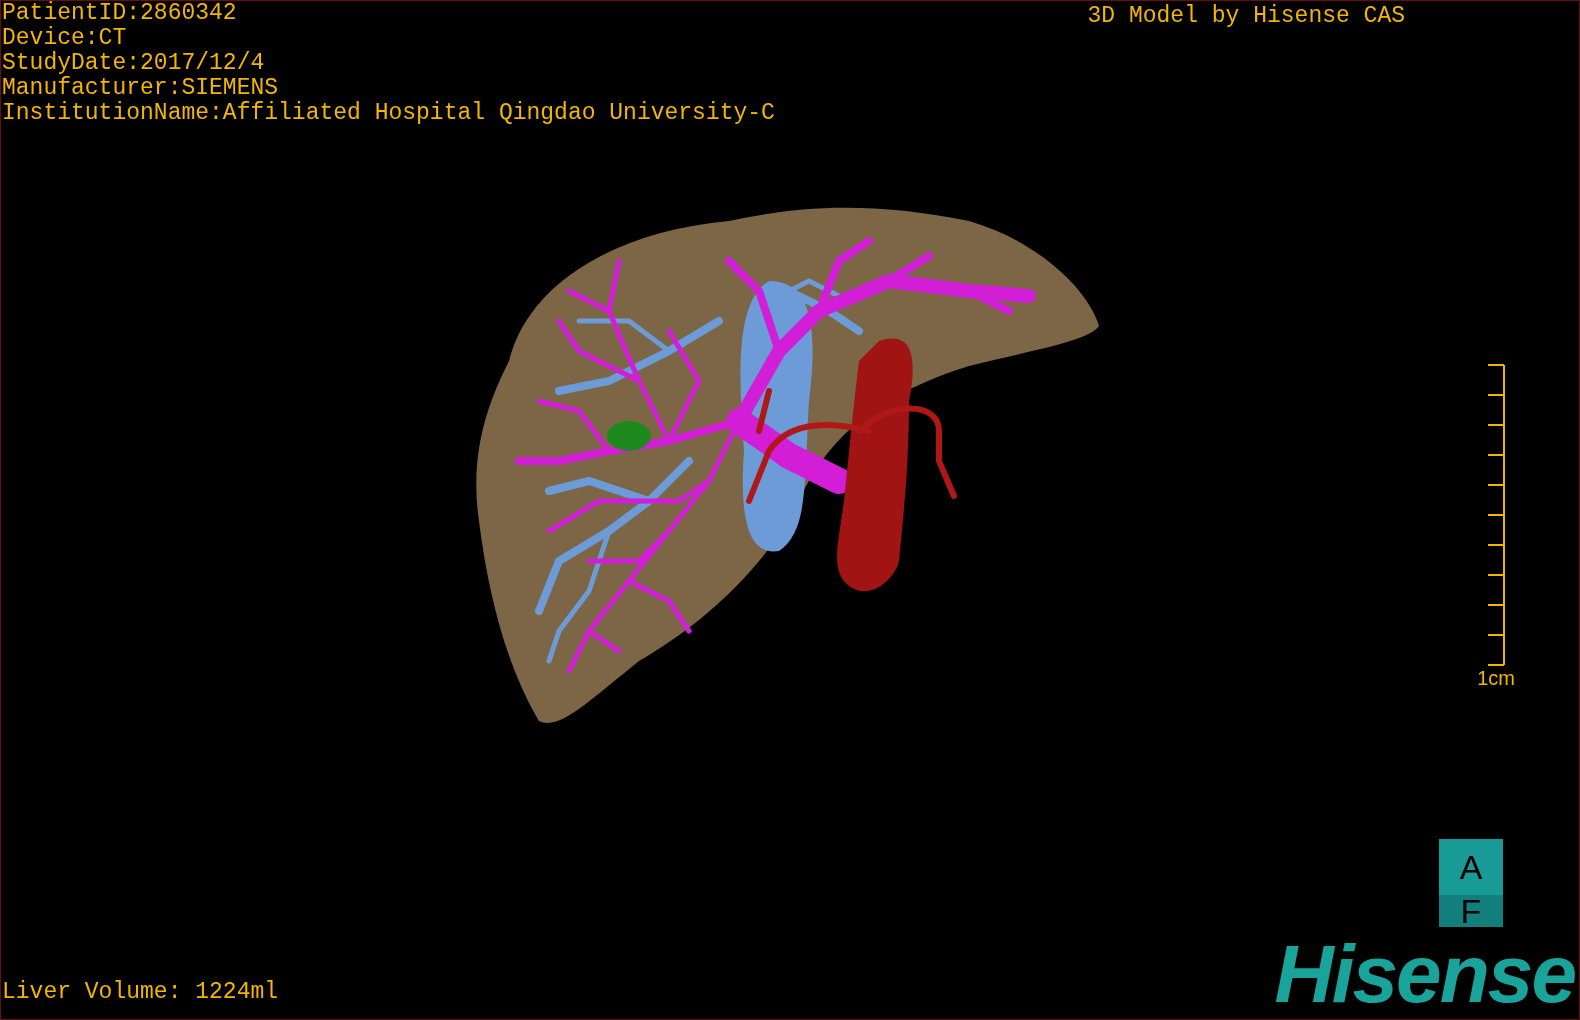  Describe the element at coordinates (134, 63) in the screenshot. I see `patient-info-text: StudyDate:2017/12/4` at that location.